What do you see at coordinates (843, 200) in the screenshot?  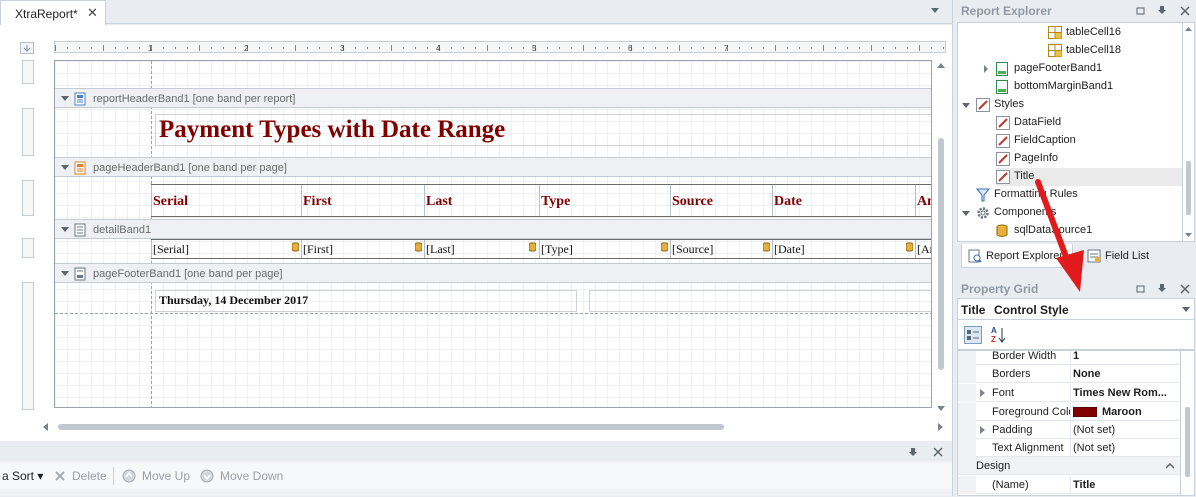 I see `header-cell-date: Date` at bounding box center [843, 200].